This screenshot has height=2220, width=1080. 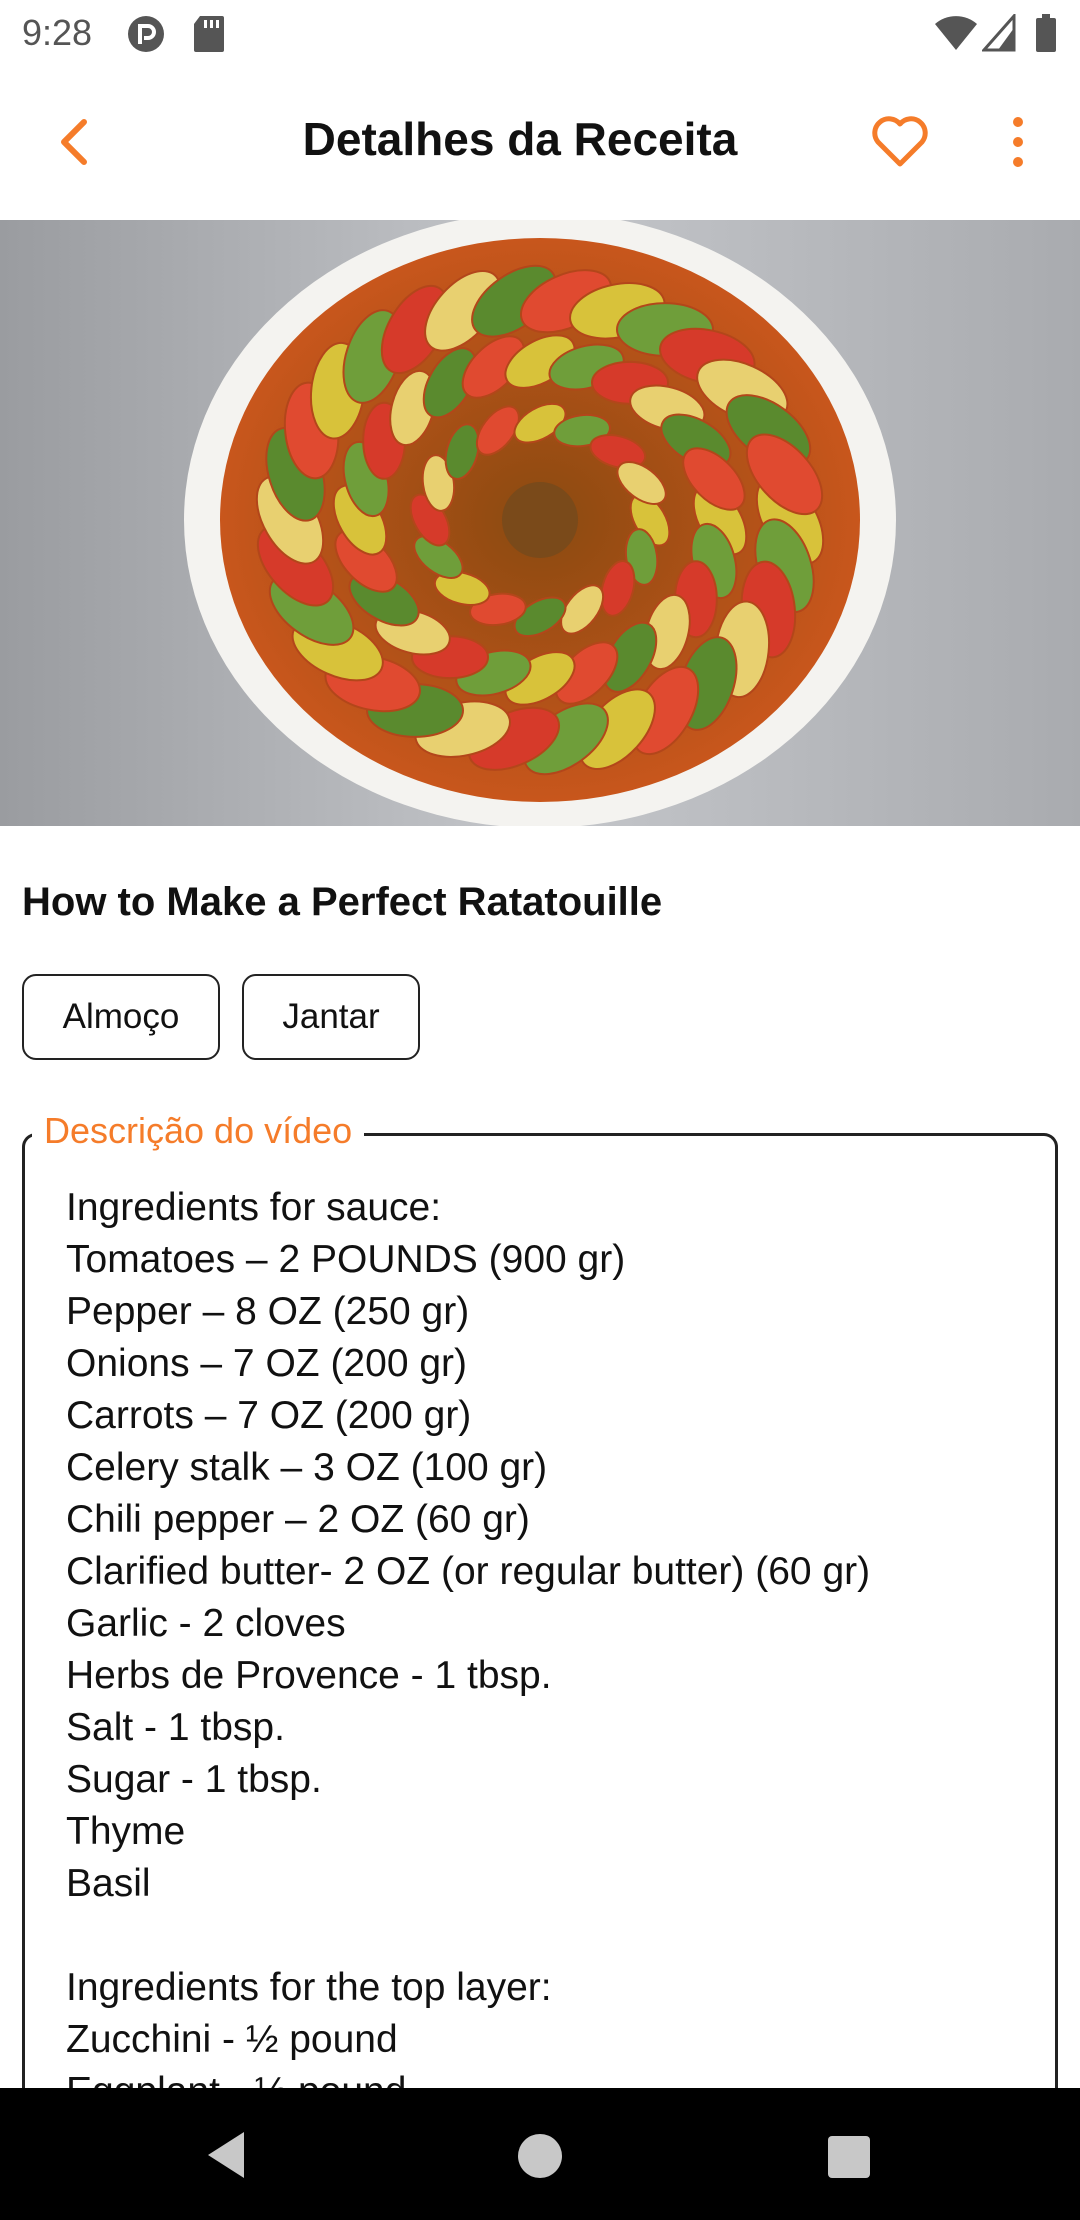 I want to click on description-line: Garlic - 2 cloves, so click(x=206, y=1623).